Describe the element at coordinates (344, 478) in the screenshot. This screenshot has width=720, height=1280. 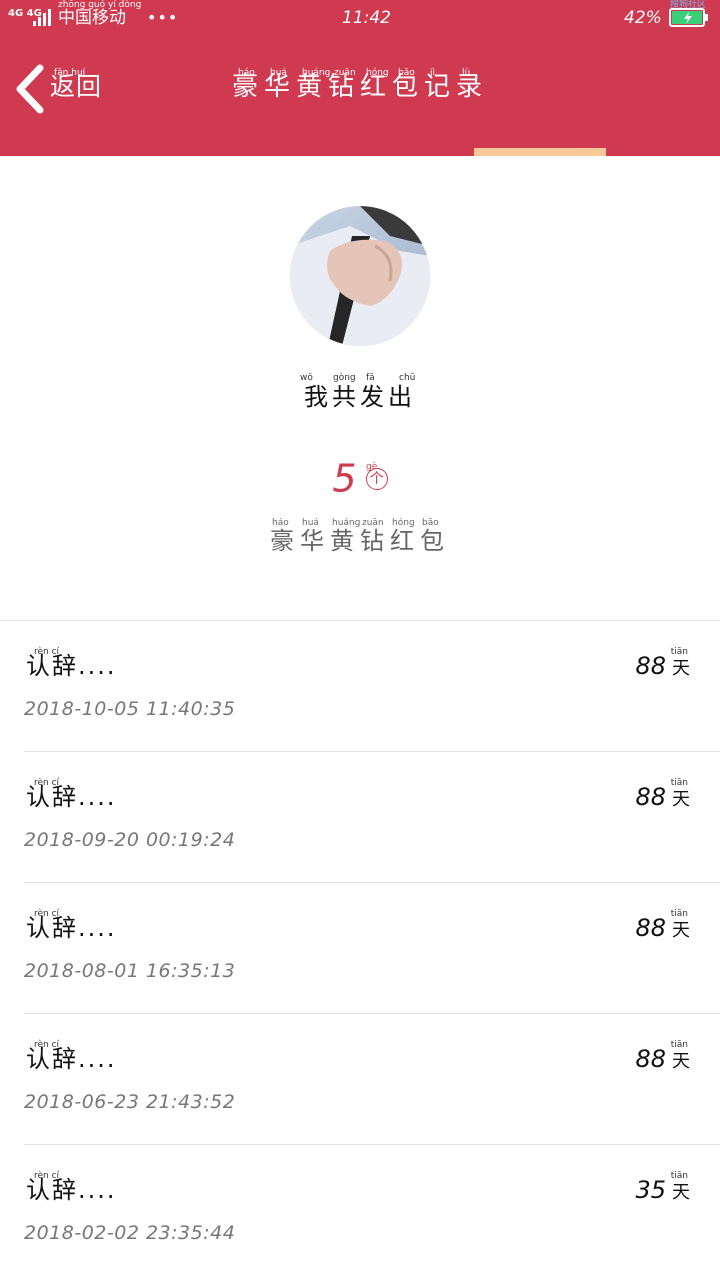
I see `count-number: 5` at that location.